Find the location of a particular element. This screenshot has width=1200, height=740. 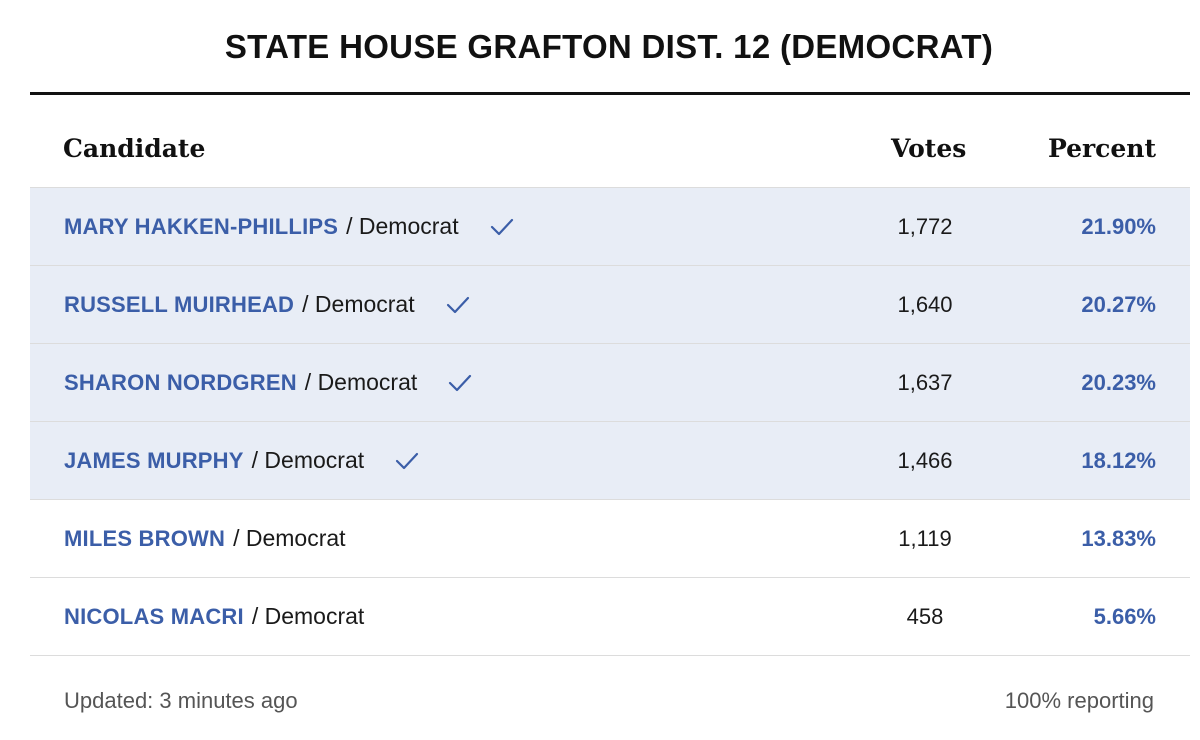

percent-cell: 18.12% is located at coordinates (1118, 460).